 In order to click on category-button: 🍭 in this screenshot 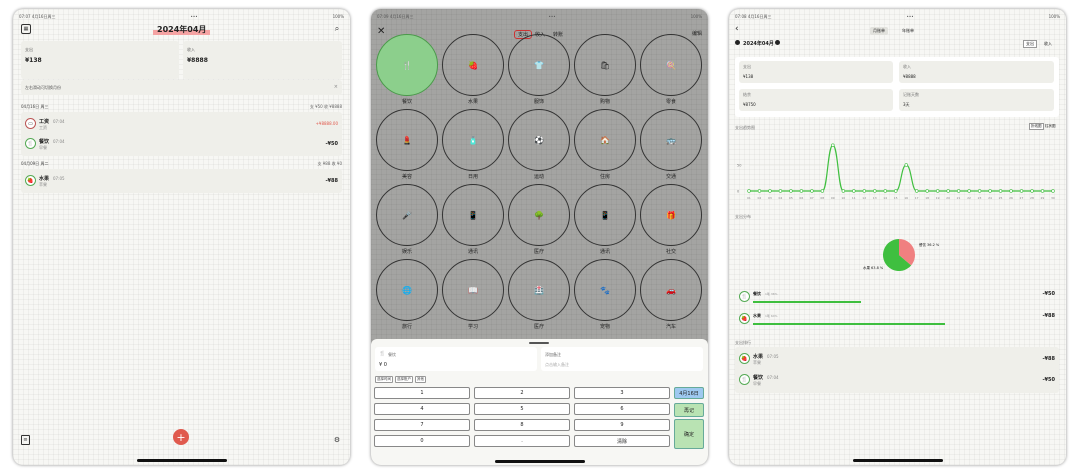, I will do `click(671, 65)`.